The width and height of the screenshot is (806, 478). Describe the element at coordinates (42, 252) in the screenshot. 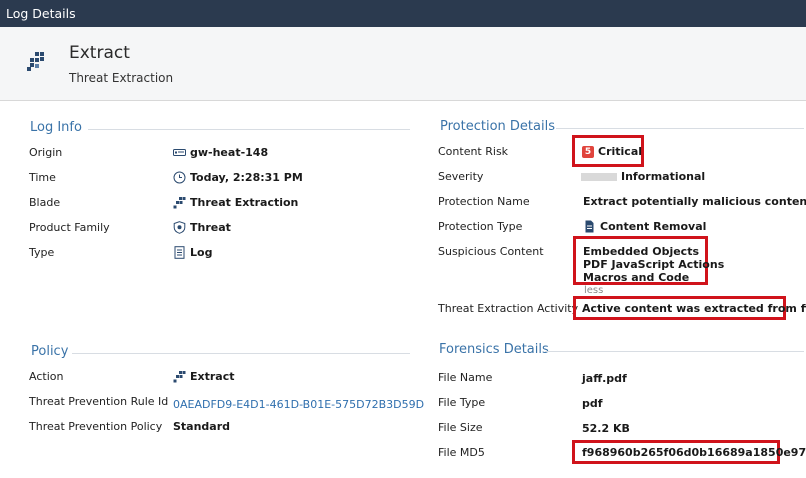

I see `label-type: Type` at that location.